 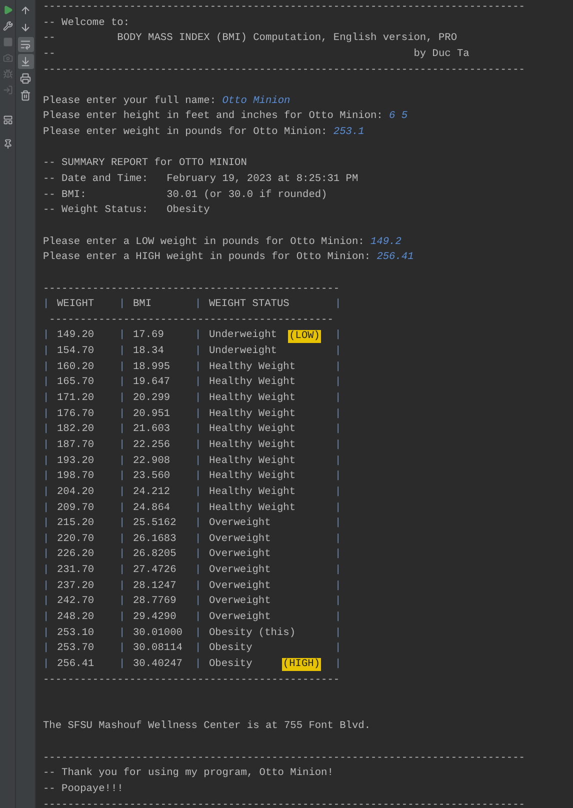 What do you see at coordinates (76, 648) in the screenshot?
I see `table-cell-text: 253.70` at bounding box center [76, 648].